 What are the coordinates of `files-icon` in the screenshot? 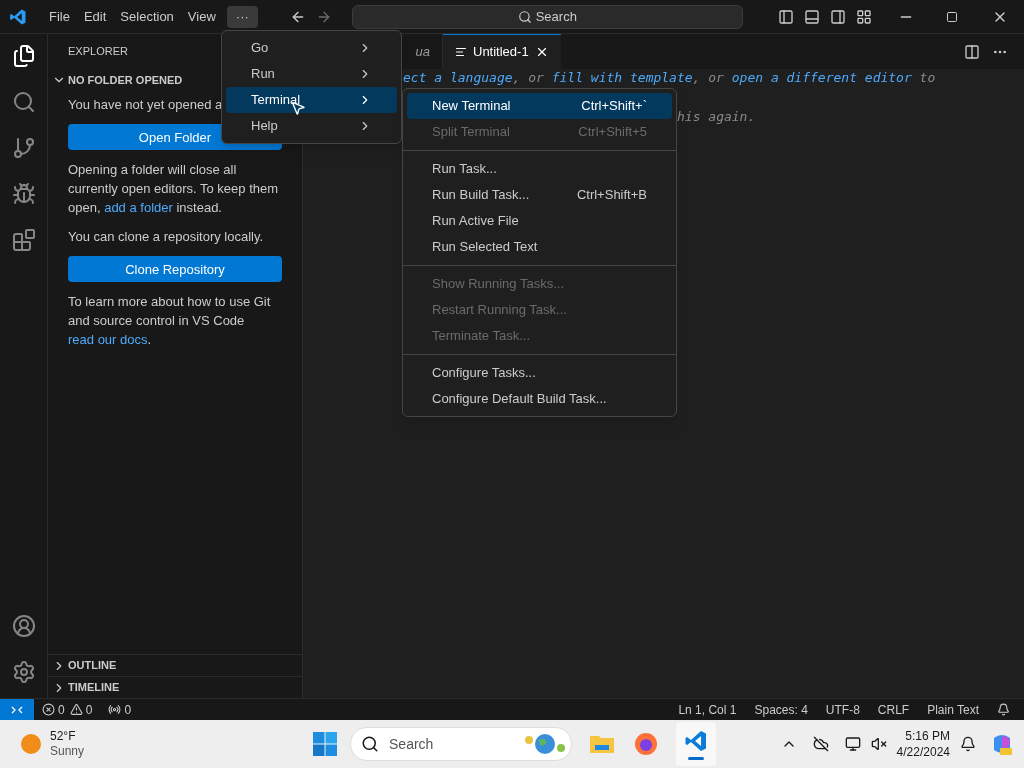 It's located at (23, 56).